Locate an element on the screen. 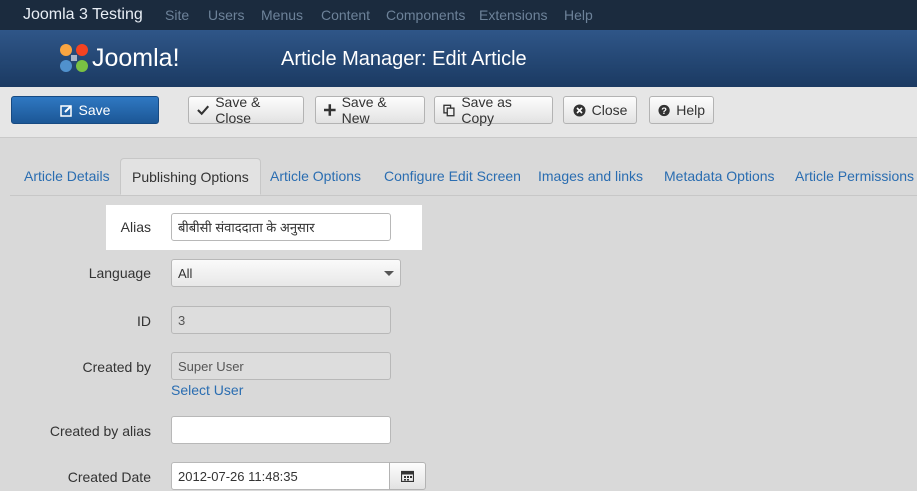  copy-icon is located at coordinates (449, 110).